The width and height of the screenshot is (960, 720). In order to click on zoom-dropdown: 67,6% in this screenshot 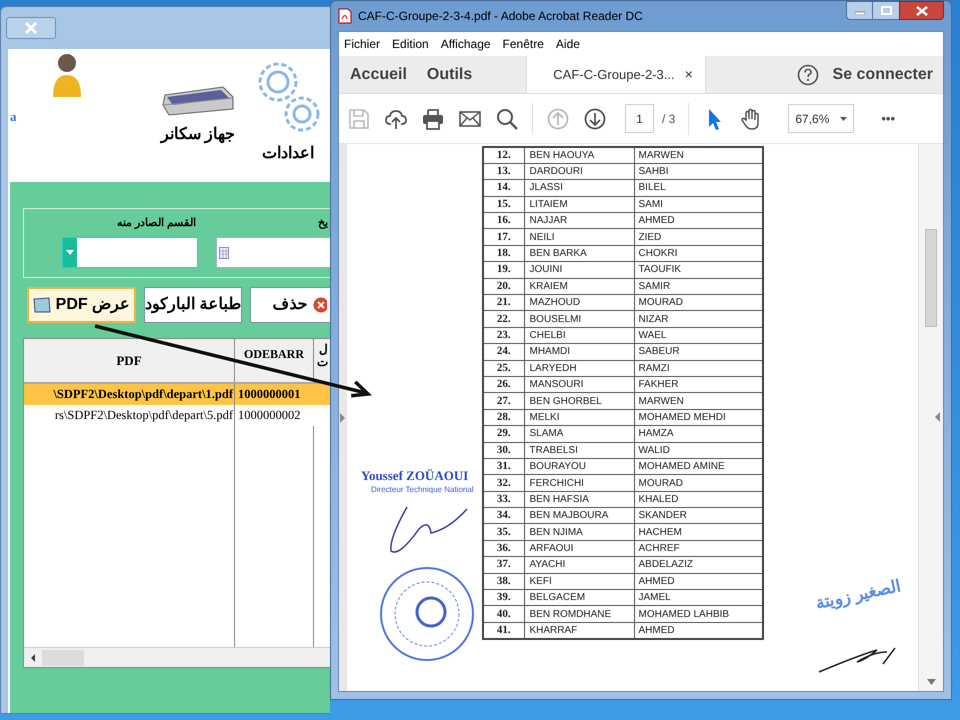, I will do `click(821, 118)`.